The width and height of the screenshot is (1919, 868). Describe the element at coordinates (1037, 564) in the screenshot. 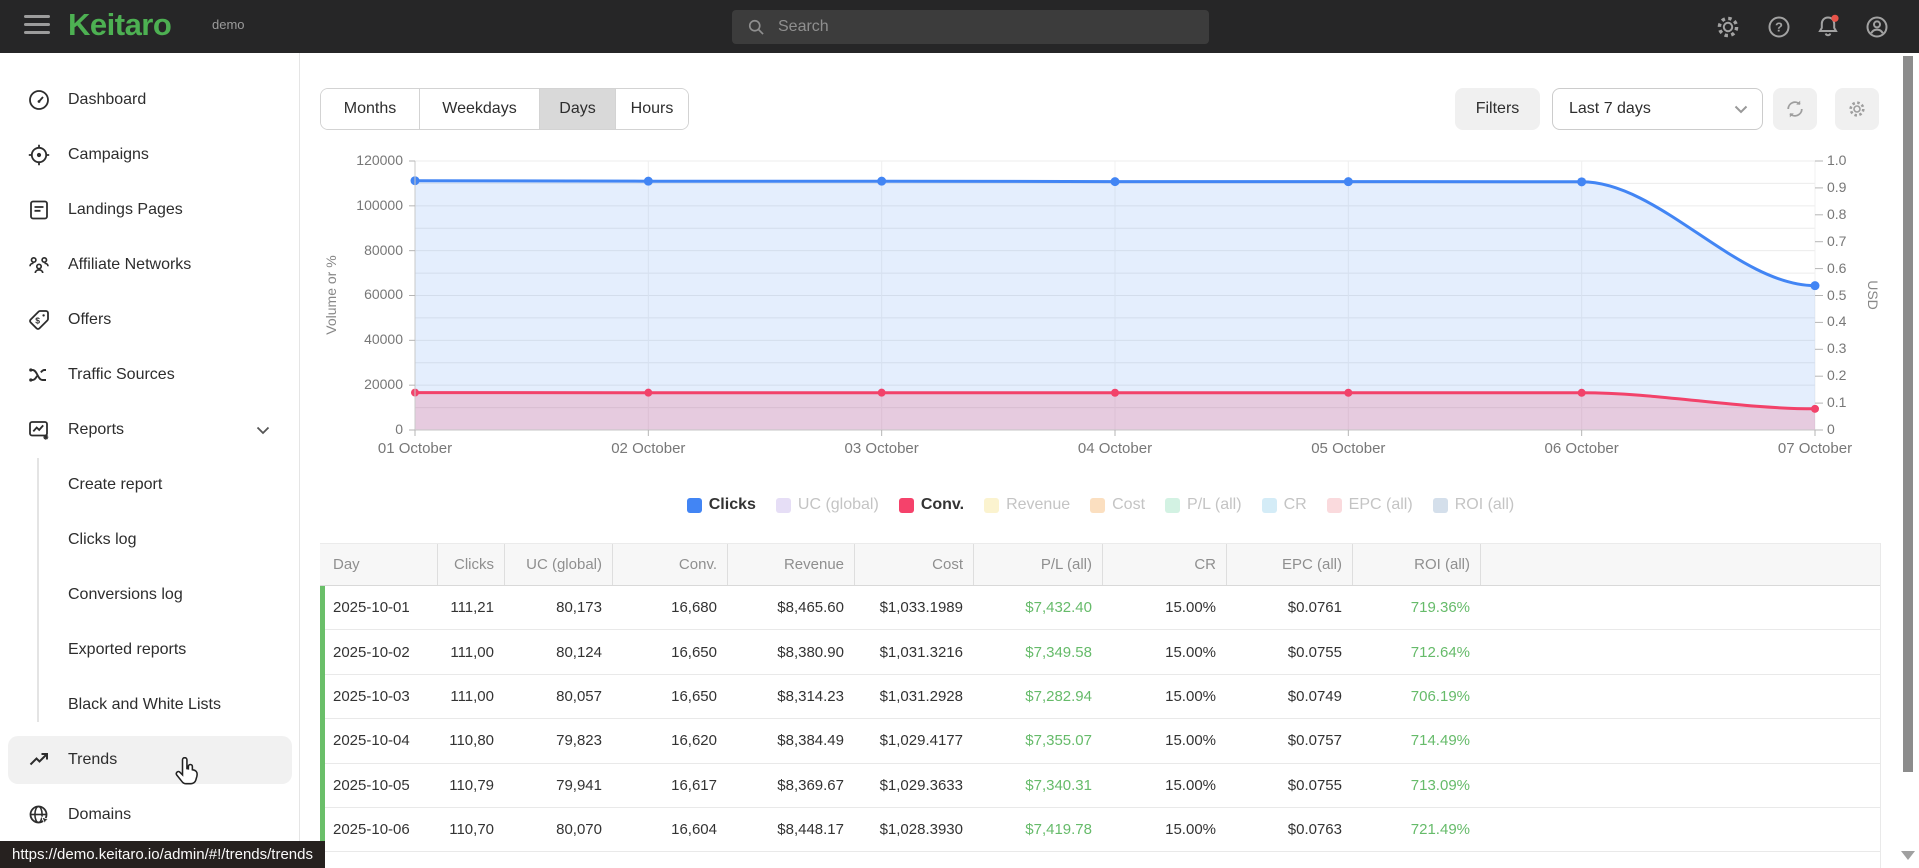

I see `column-header: P/L (all)` at that location.